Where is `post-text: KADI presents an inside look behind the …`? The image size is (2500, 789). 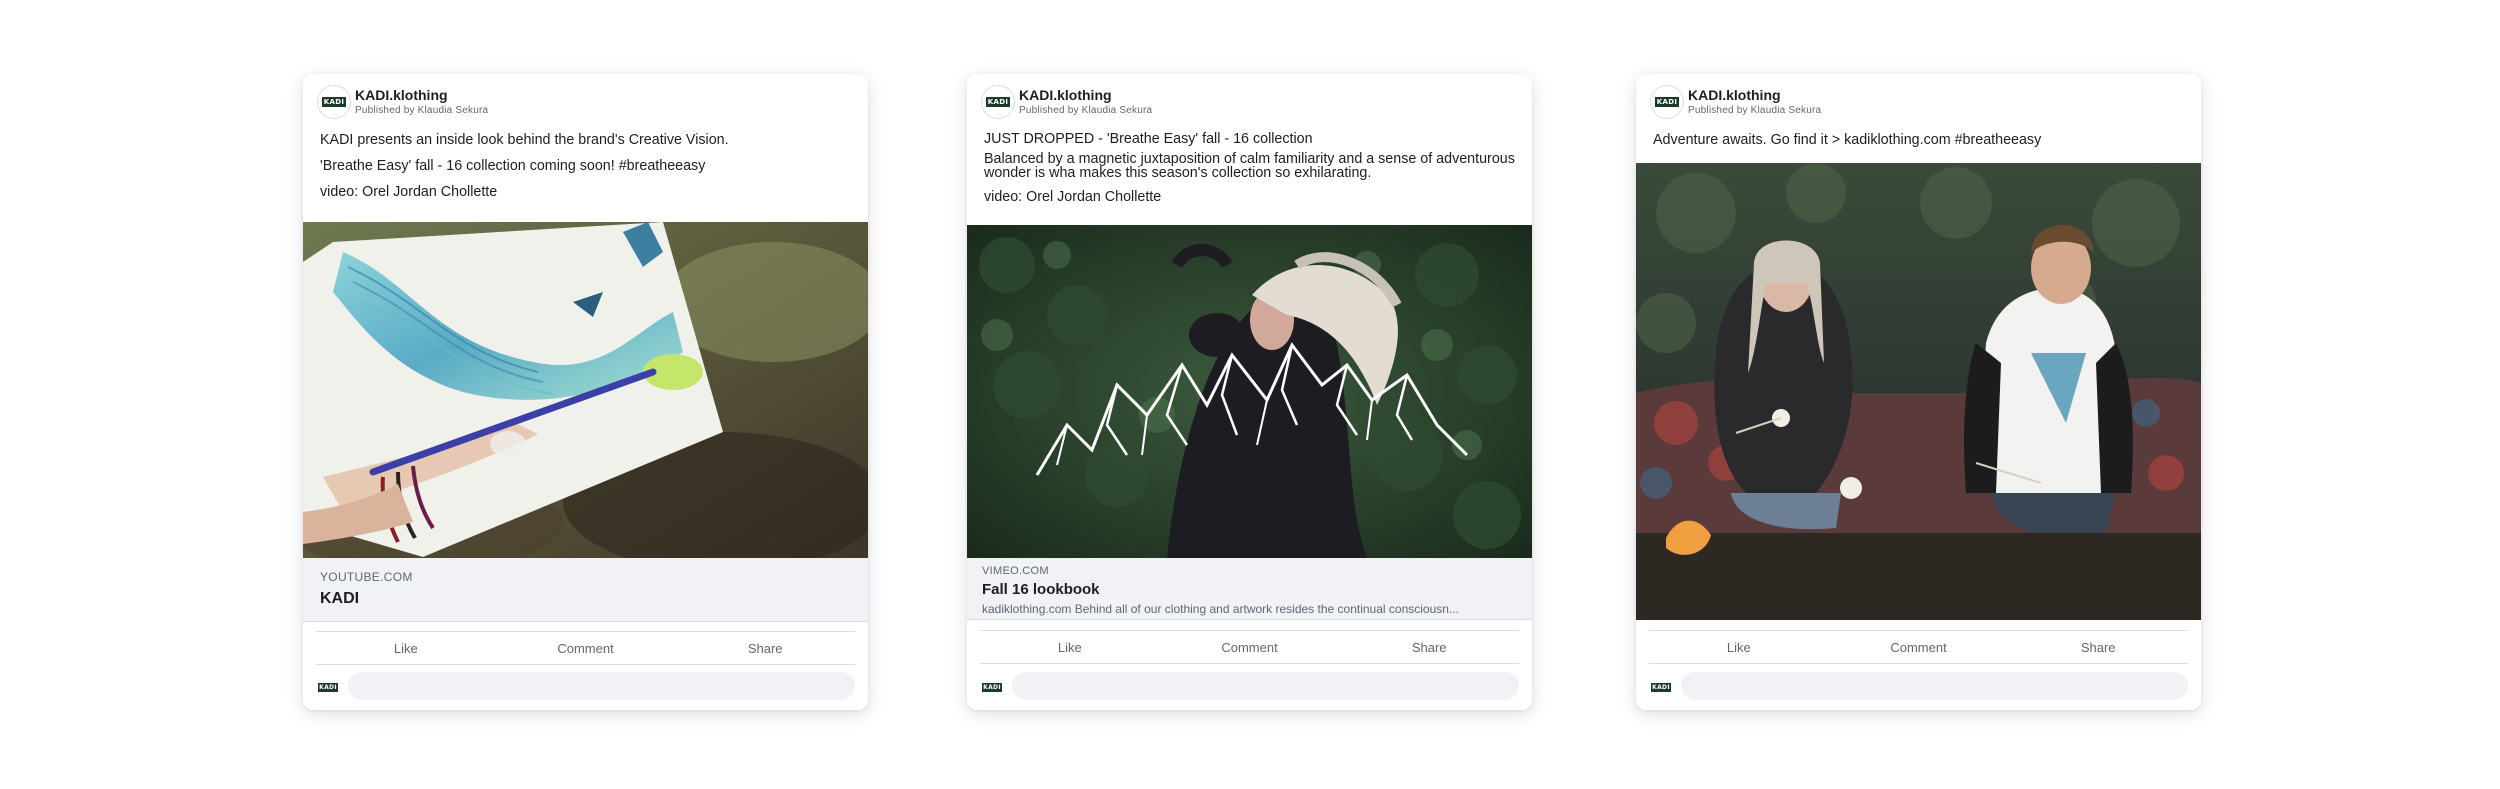
post-text: KADI presents an inside look behind the … is located at coordinates (585, 160).